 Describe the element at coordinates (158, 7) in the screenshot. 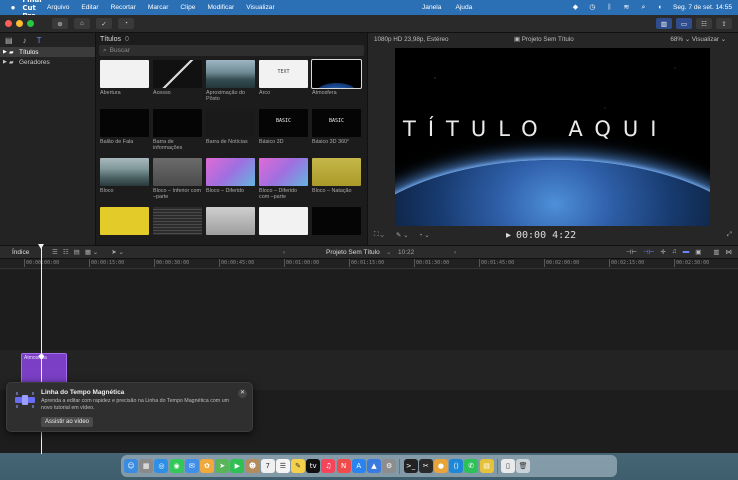

I see `menu-marcar: Marcar` at that location.